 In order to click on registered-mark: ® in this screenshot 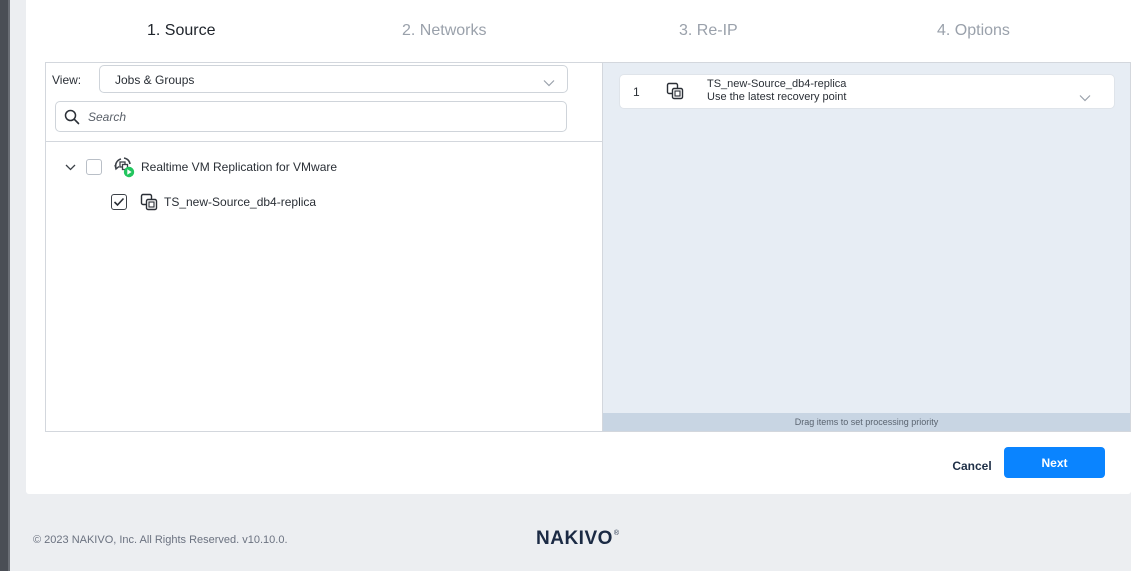, I will do `click(616, 533)`.